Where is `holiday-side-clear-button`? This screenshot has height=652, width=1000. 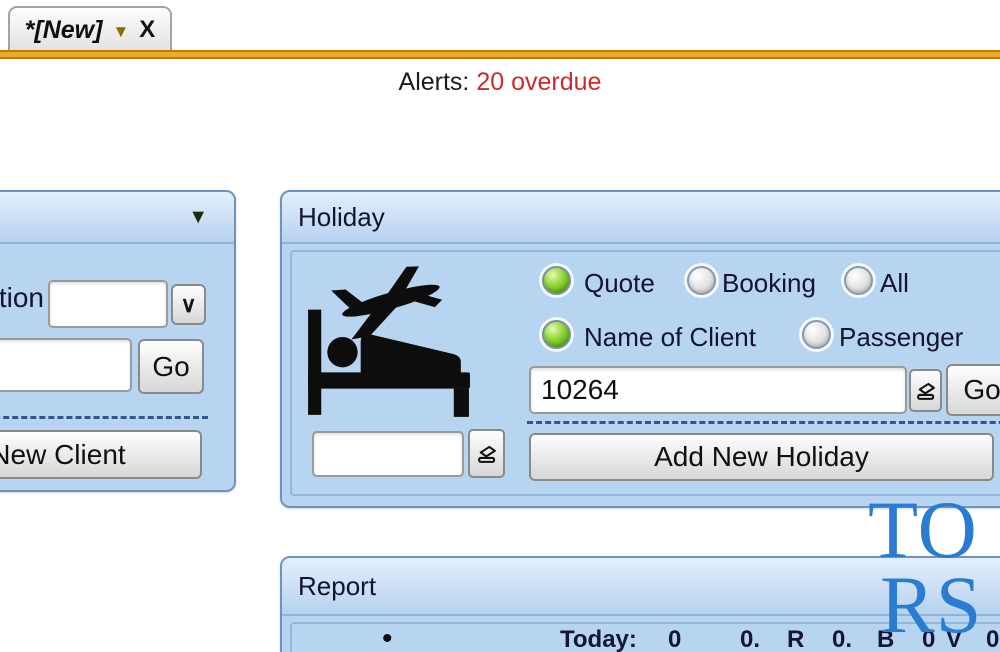 holiday-side-clear-button is located at coordinates (486, 453).